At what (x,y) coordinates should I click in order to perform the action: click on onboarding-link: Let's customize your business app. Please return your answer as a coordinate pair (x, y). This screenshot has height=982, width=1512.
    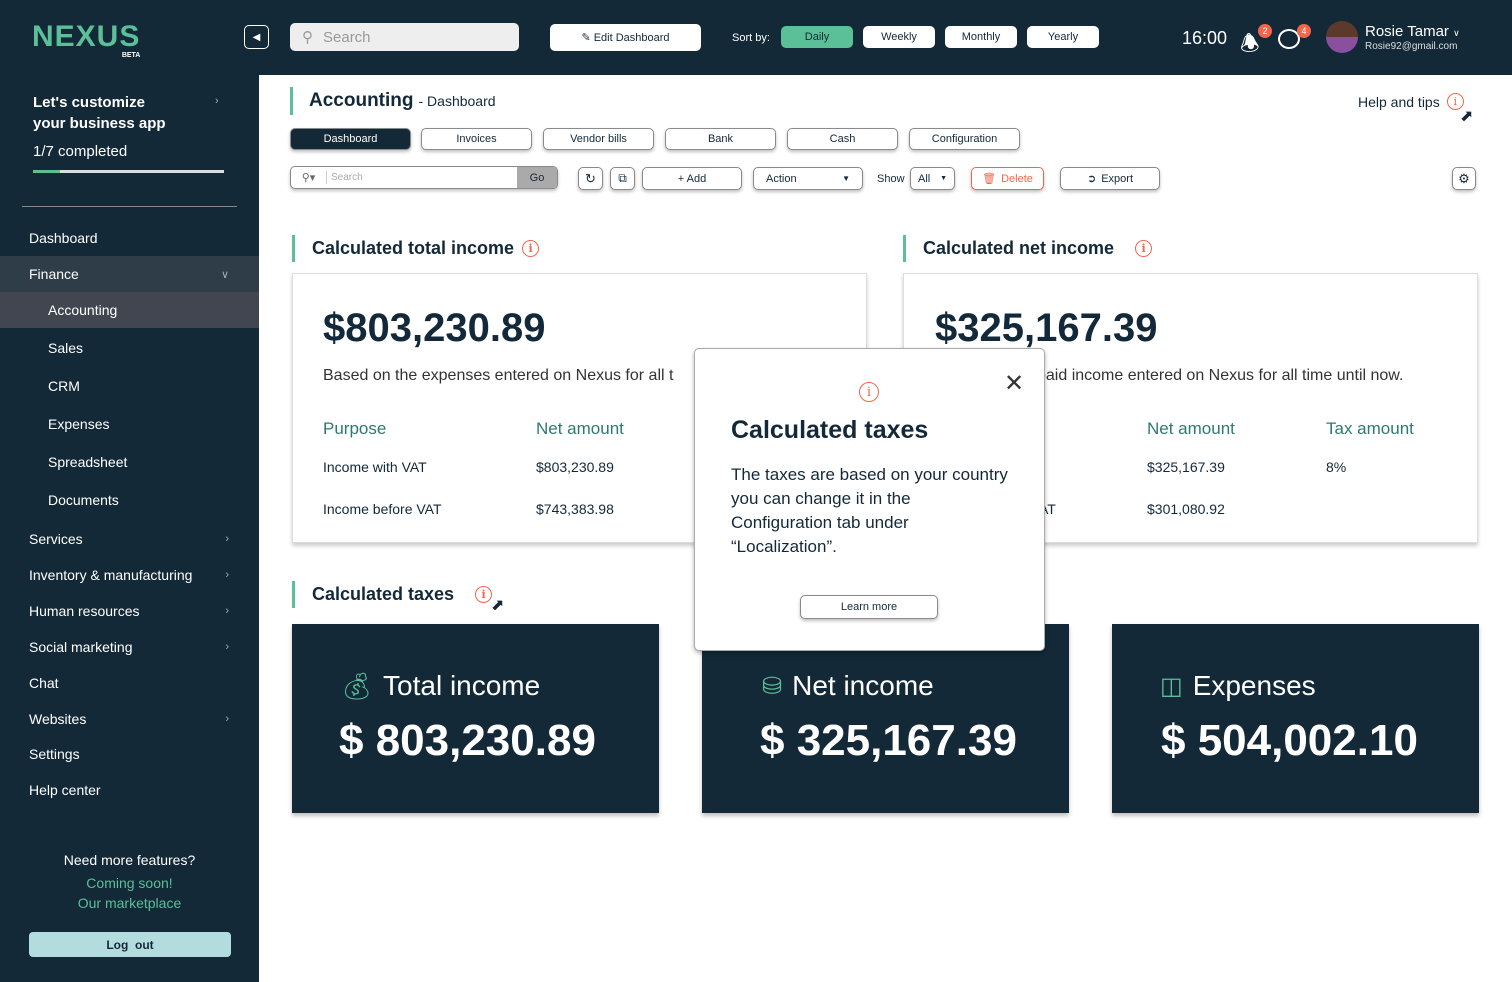
    Looking at the image, I should click on (99, 113).